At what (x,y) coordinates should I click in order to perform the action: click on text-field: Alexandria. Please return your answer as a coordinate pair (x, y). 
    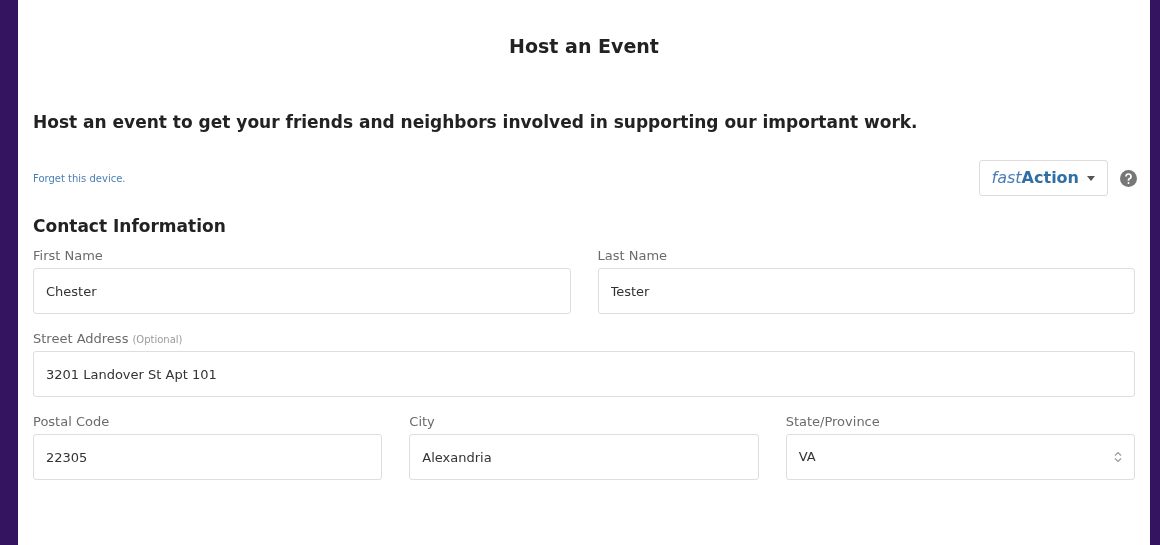
    Looking at the image, I should click on (584, 457).